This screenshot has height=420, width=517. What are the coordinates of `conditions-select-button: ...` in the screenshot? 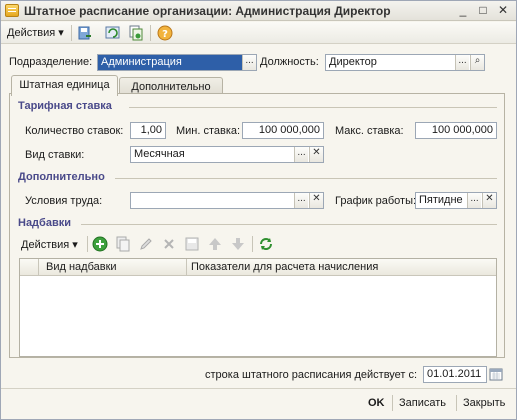 It's located at (301, 200).